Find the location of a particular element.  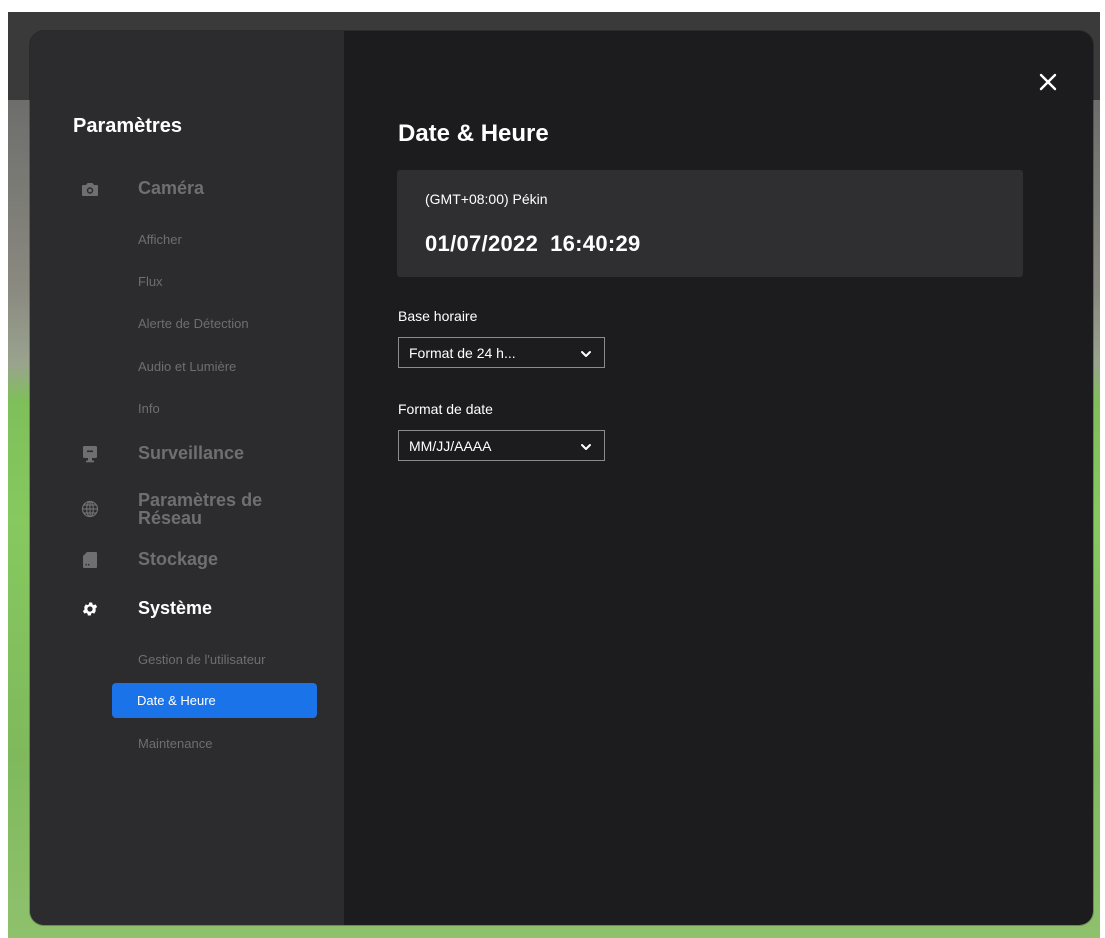

nav-section-surveillance: Surveillance is located at coordinates (162, 453).